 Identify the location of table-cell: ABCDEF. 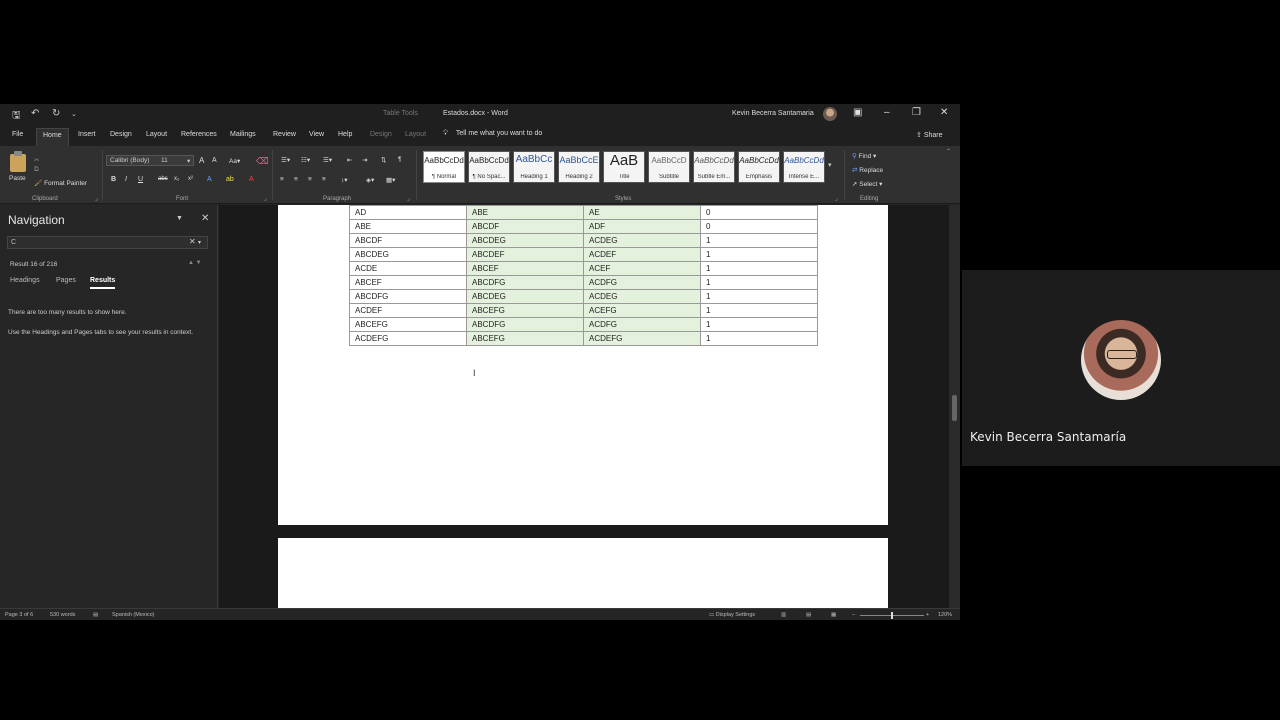
(525, 254).